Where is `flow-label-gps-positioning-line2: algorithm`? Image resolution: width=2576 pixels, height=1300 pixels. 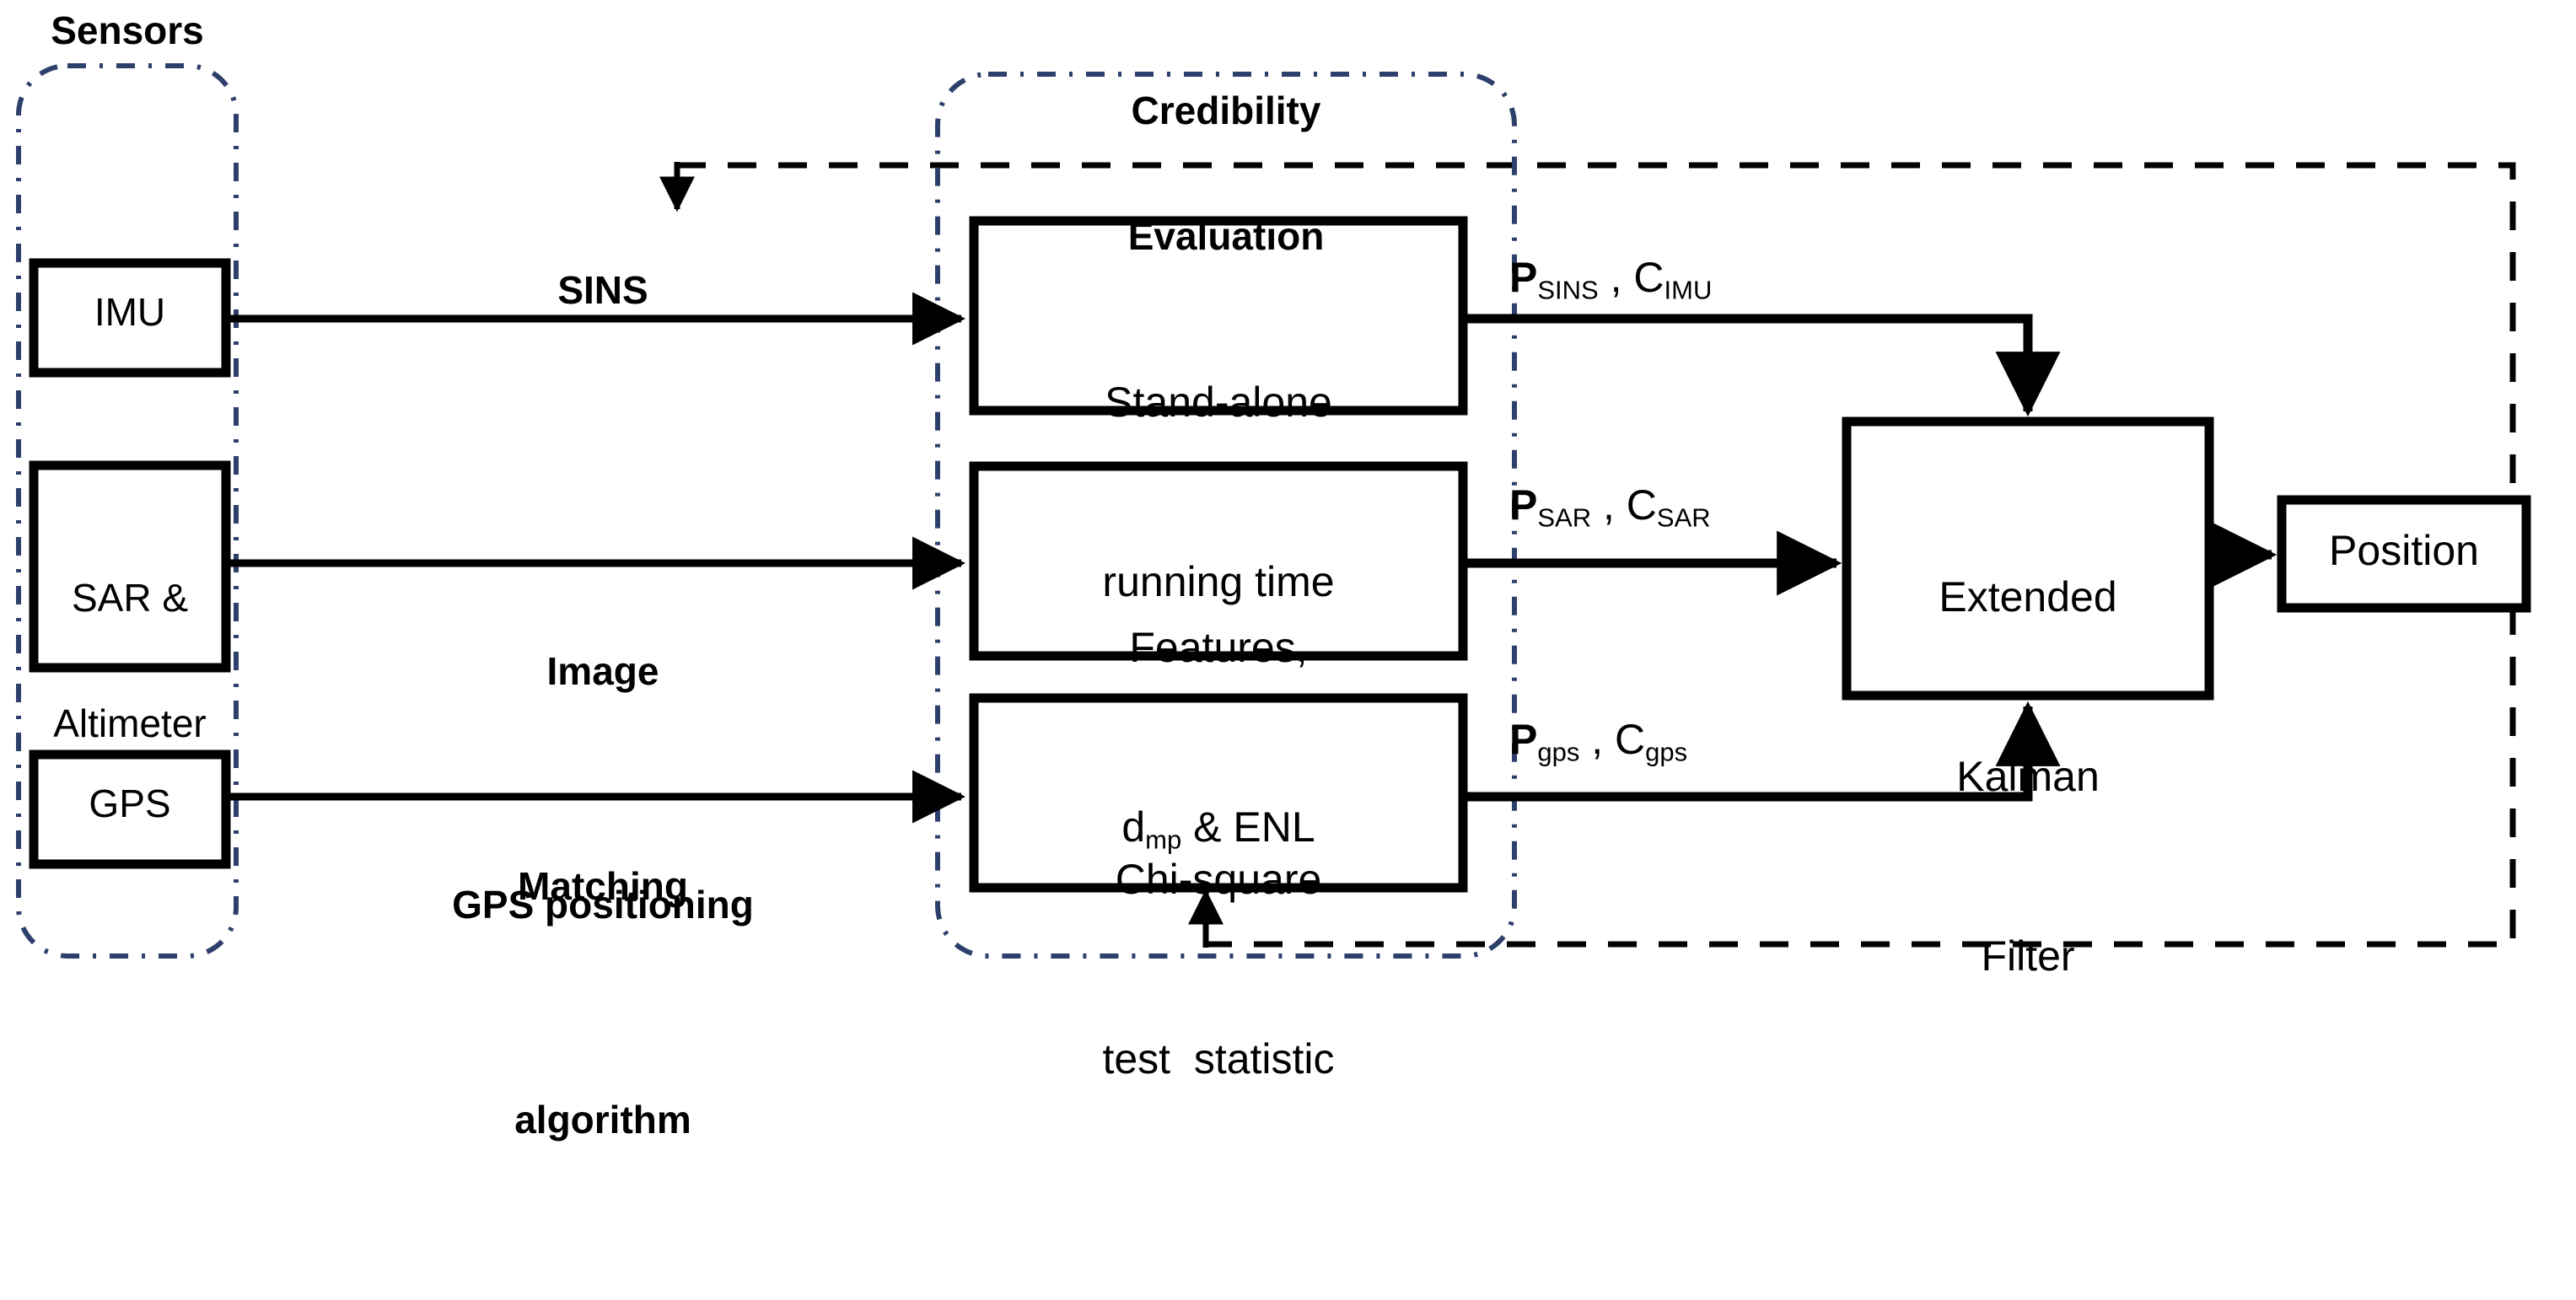 flow-label-gps-positioning-line2: algorithm is located at coordinates (602, 1120).